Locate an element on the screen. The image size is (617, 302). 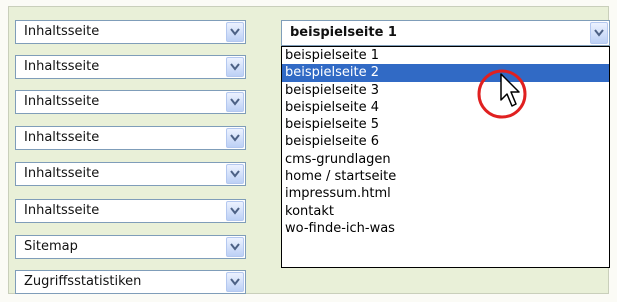
option-wo-finde-ich-was: wo-finde-ich-was is located at coordinates (445, 228).